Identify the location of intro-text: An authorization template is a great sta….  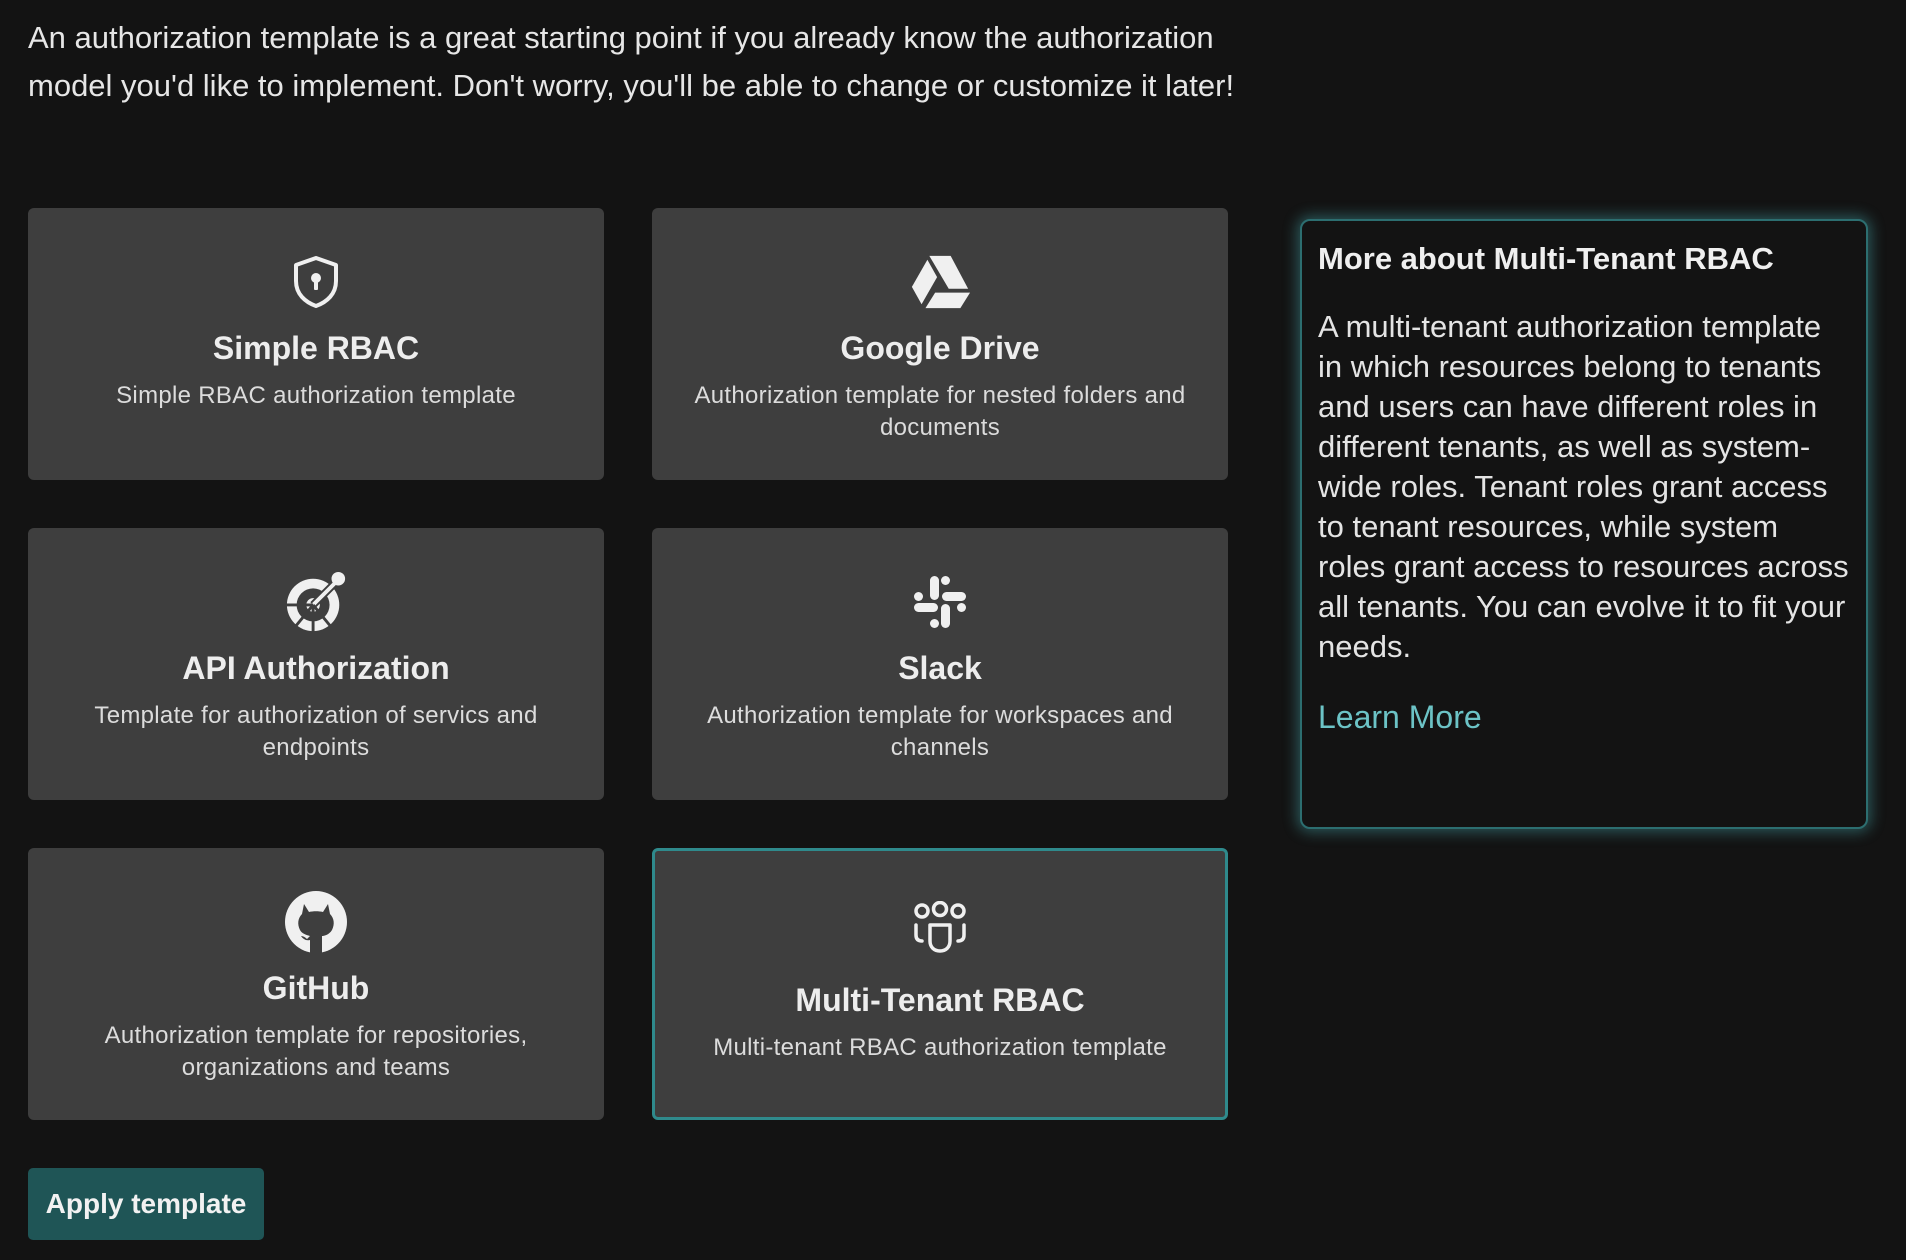
(631, 61).